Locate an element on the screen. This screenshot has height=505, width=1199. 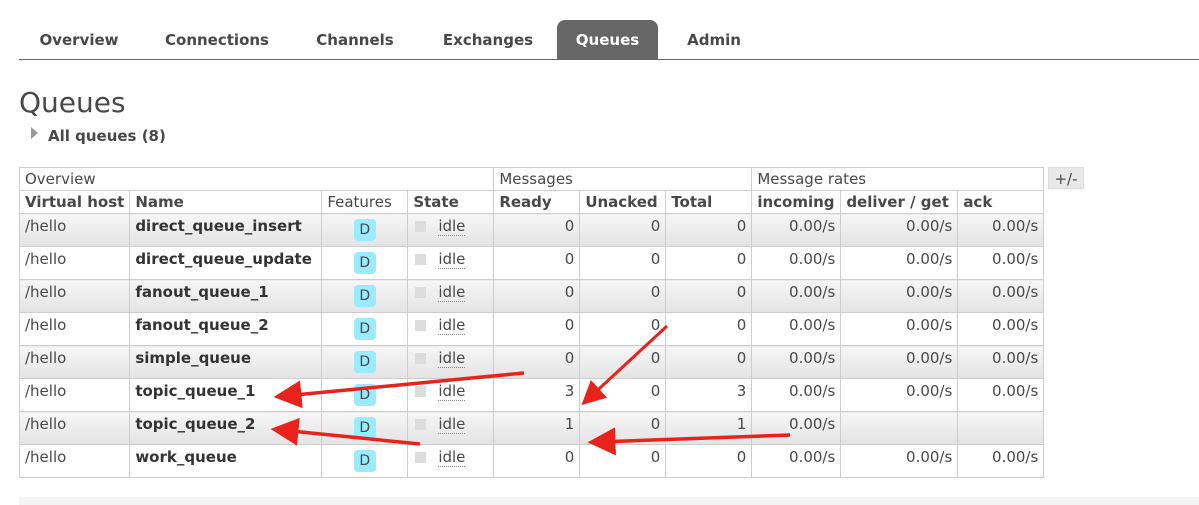
column-header-deliver-get: deliver / get is located at coordinates (899, 202).